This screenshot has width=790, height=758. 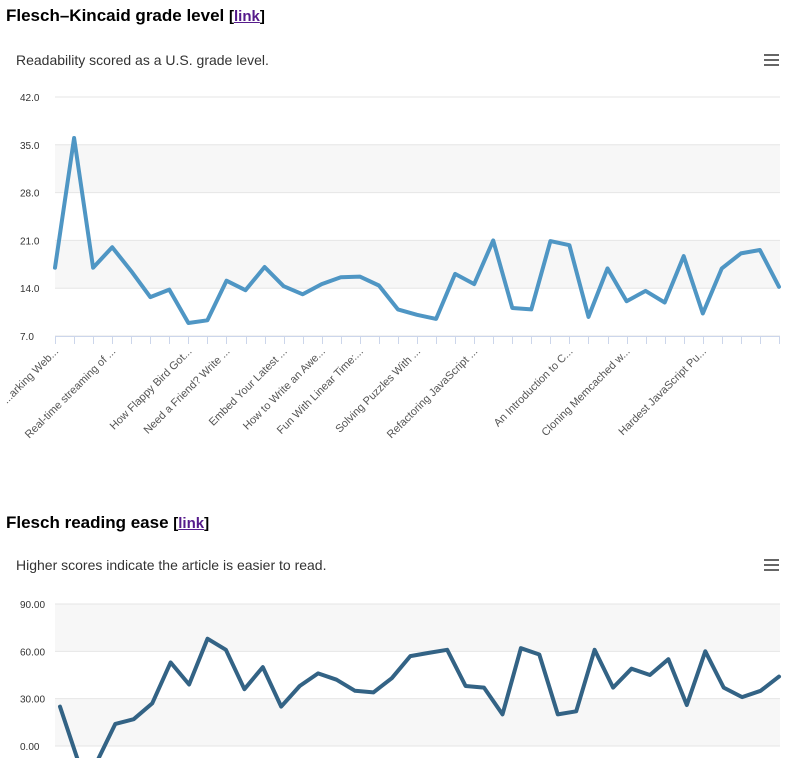 What do you see at coordinates (32, 700) in the screenshot?
I see `y-tick-label: 30.00` at bounding box center [32, 700].